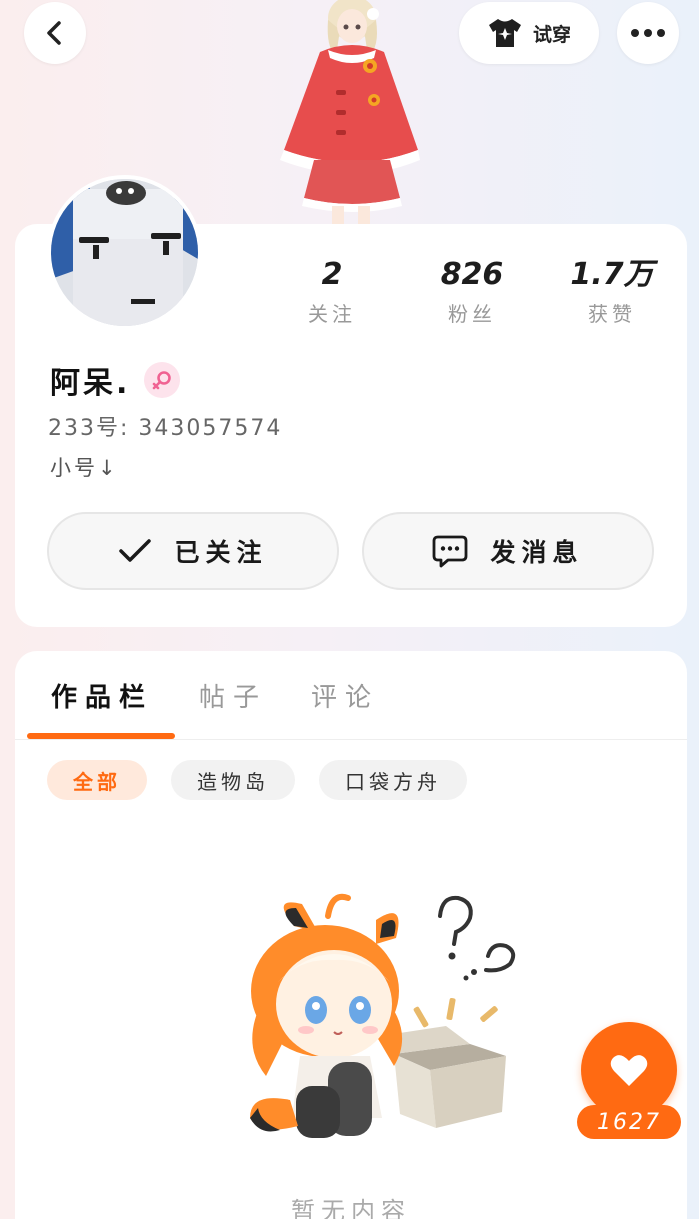  Describe the element at coordinates (233, 780) in the screenshot. I see `filter-creation-island: 造物岛` at that location.